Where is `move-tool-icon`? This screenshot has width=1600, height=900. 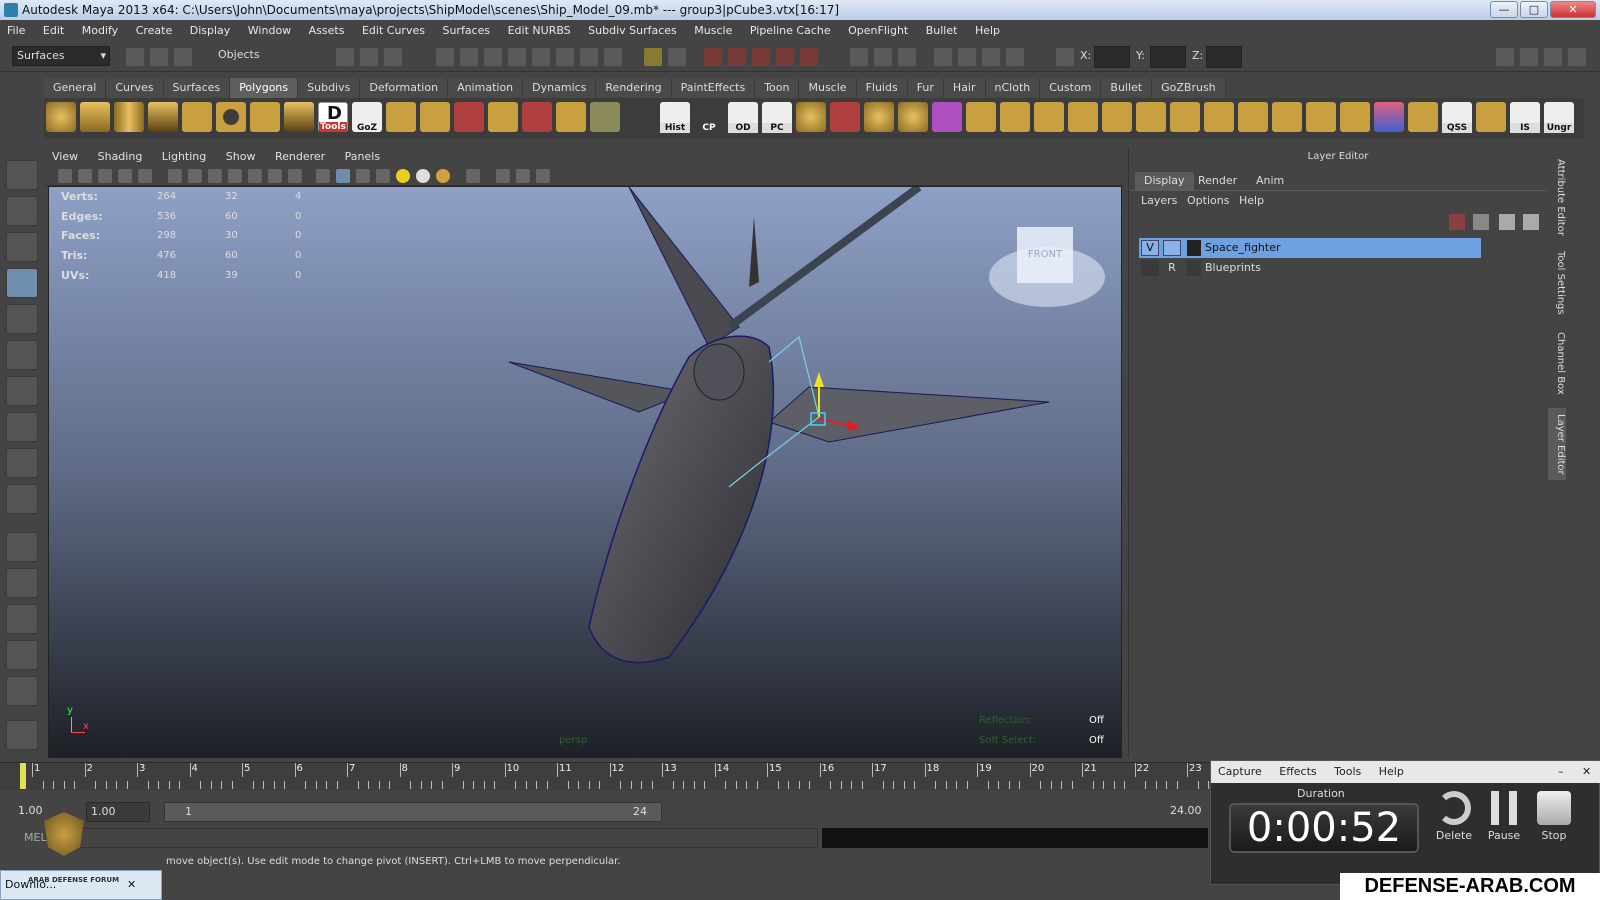
move-tool-icon is located at coordinates (22, 283).